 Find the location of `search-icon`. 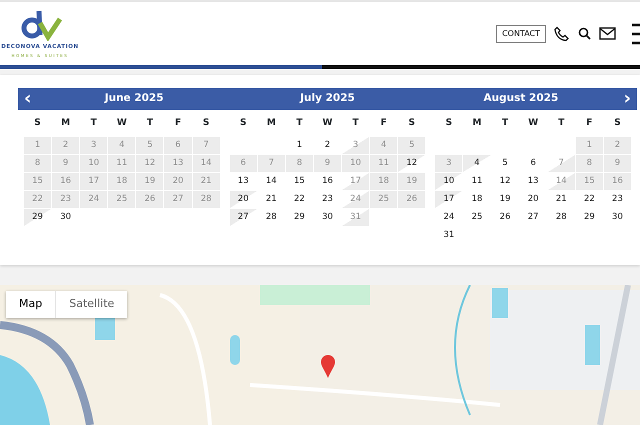

search-icon is located at coordinates (584, 33).